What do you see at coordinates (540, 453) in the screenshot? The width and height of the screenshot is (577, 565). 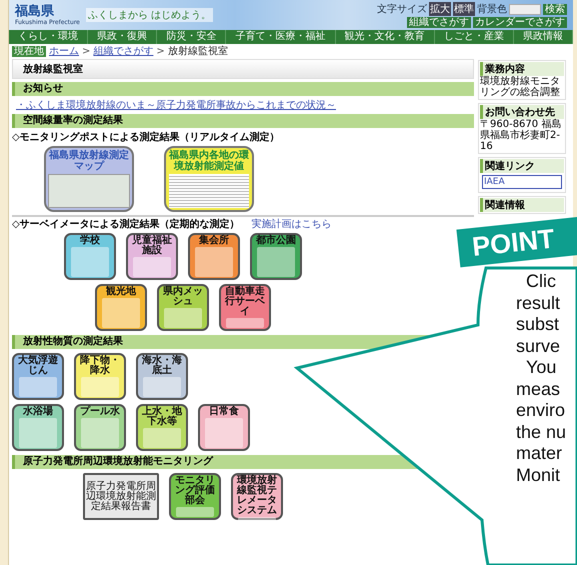 I see `callout-text: mater` at bounding box center [540, 453].